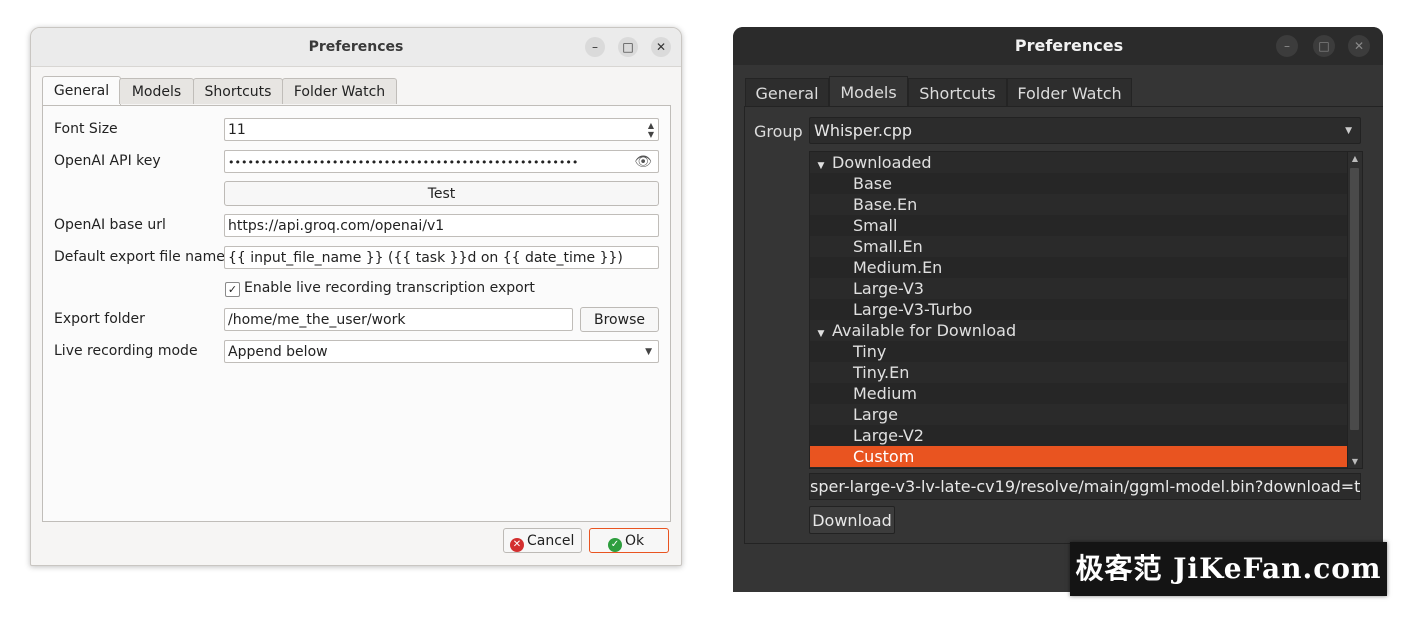 This screenshot has width=1410, height=619. I want to click on tree-group-label: Downloaded, so click(882, 162).